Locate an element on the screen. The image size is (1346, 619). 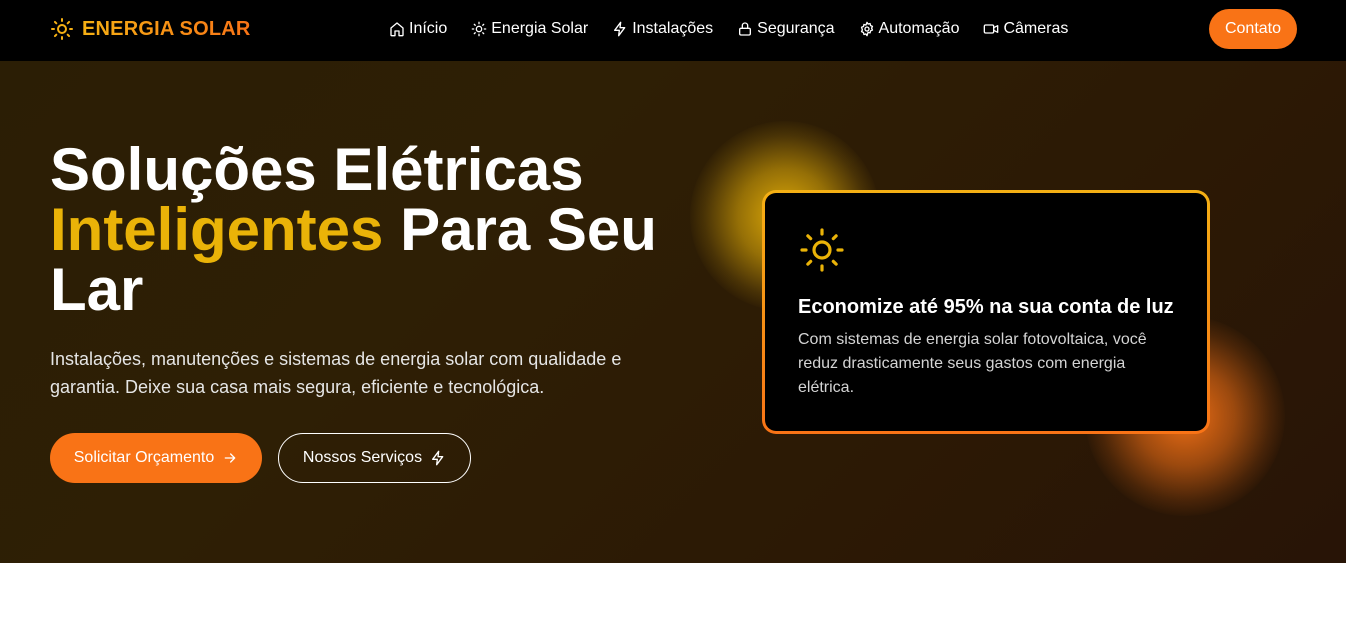
nav-item-energia-solar: Energia Solar is located at coordinates (529, 29).